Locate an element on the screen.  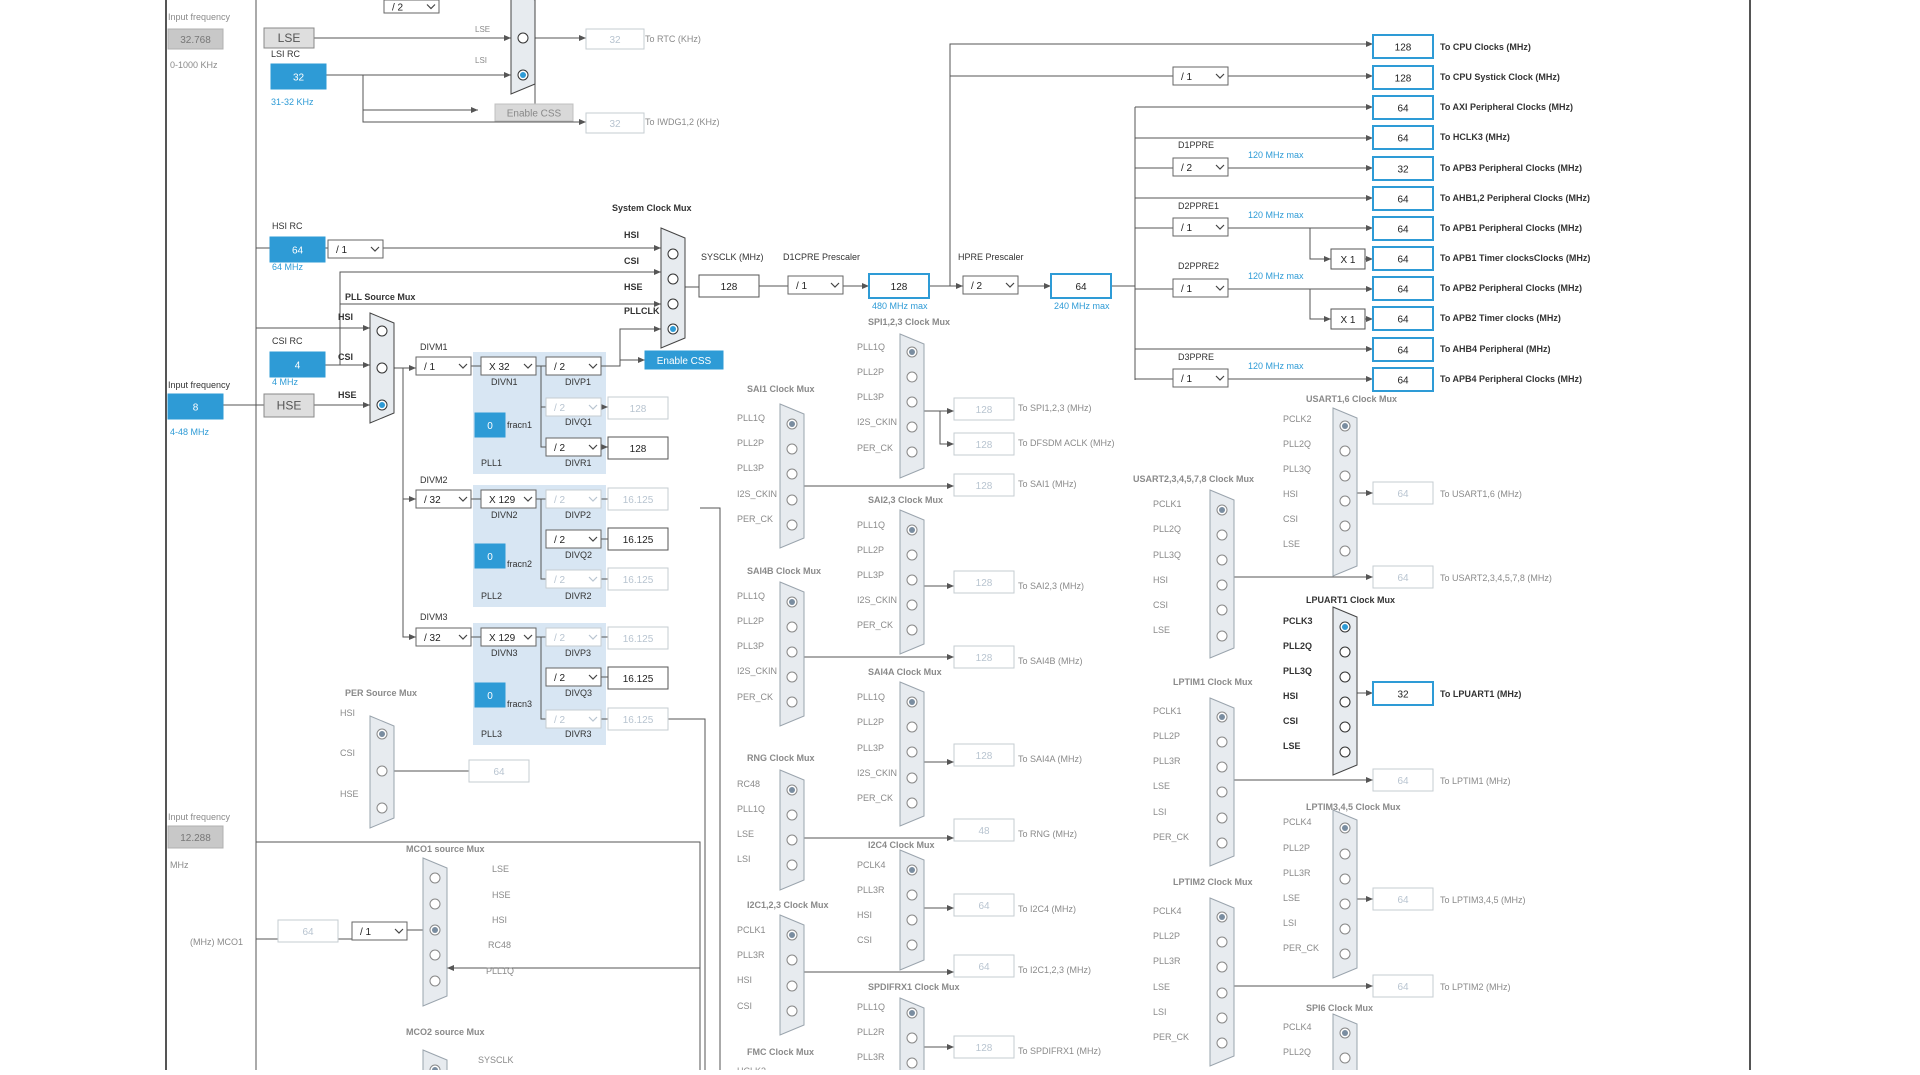
hse-source-box: HSE is located at coordinates (289, 405).